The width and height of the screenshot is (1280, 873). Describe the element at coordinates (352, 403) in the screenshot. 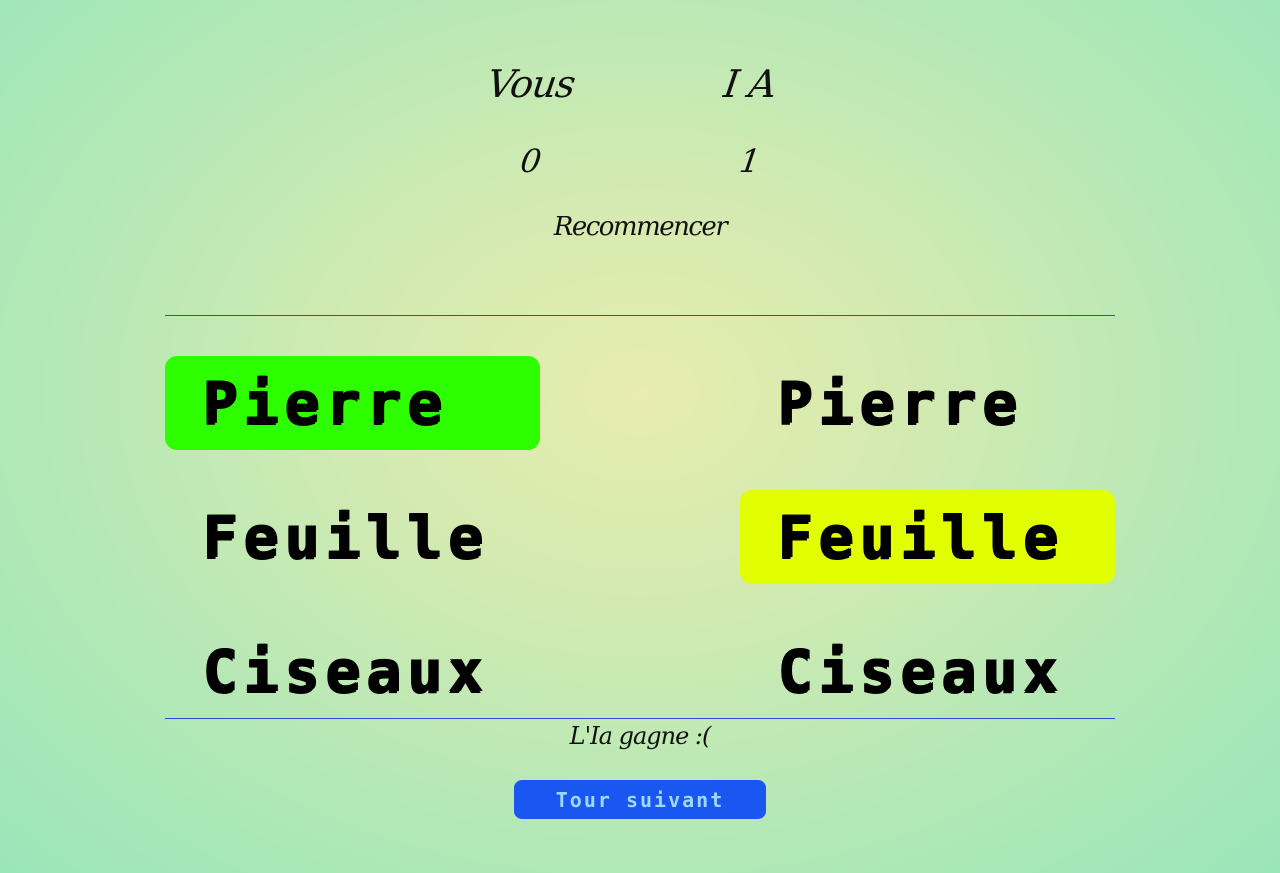

I see `player-choice-pierre: Pierre` at that location.